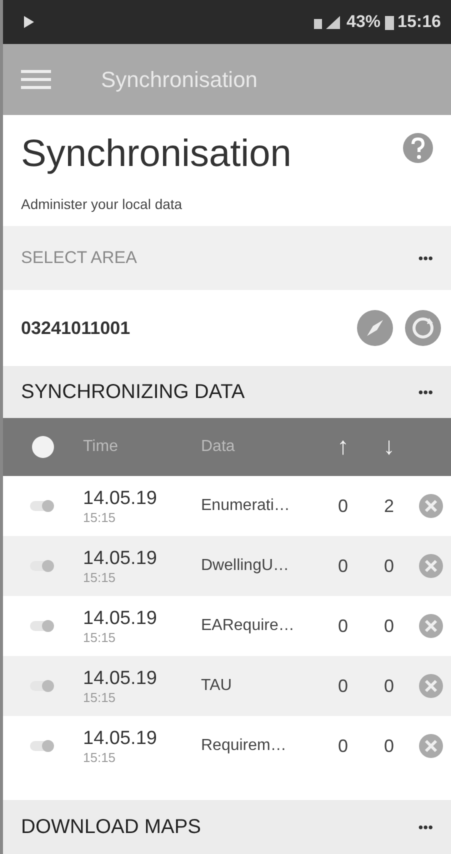 The width and height of the screenshot is (451, 854). What do you see at coordinates (389, 22) in the screenshot?
I see `battery-icon` at bounding box center [389, 22].